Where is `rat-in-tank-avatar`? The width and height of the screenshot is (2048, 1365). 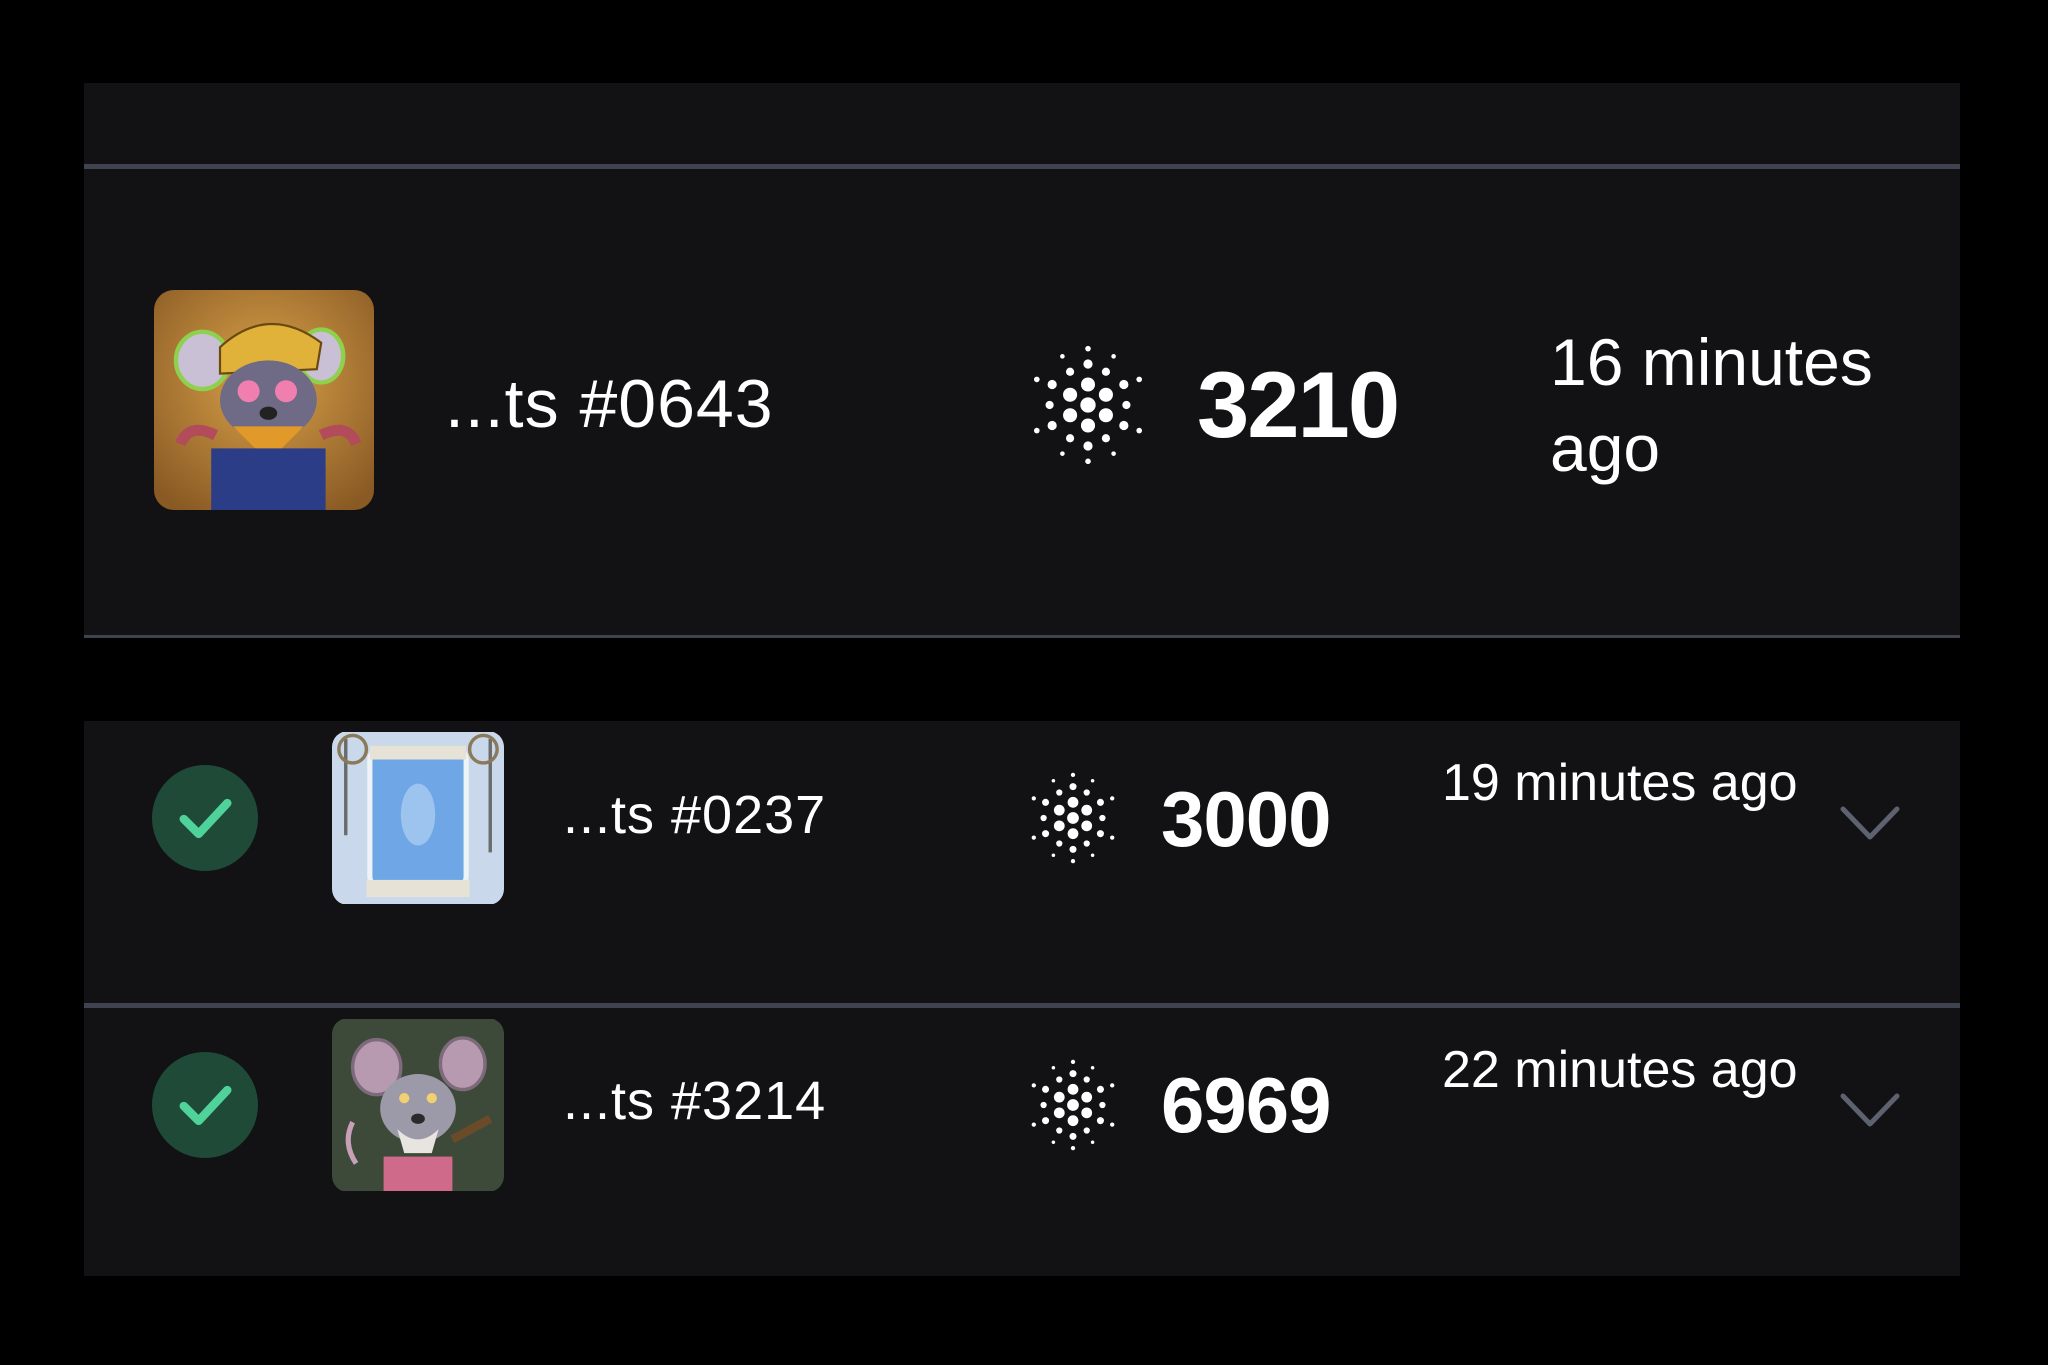
rat-in-tank-avatar is located at coordinates (418, 818).